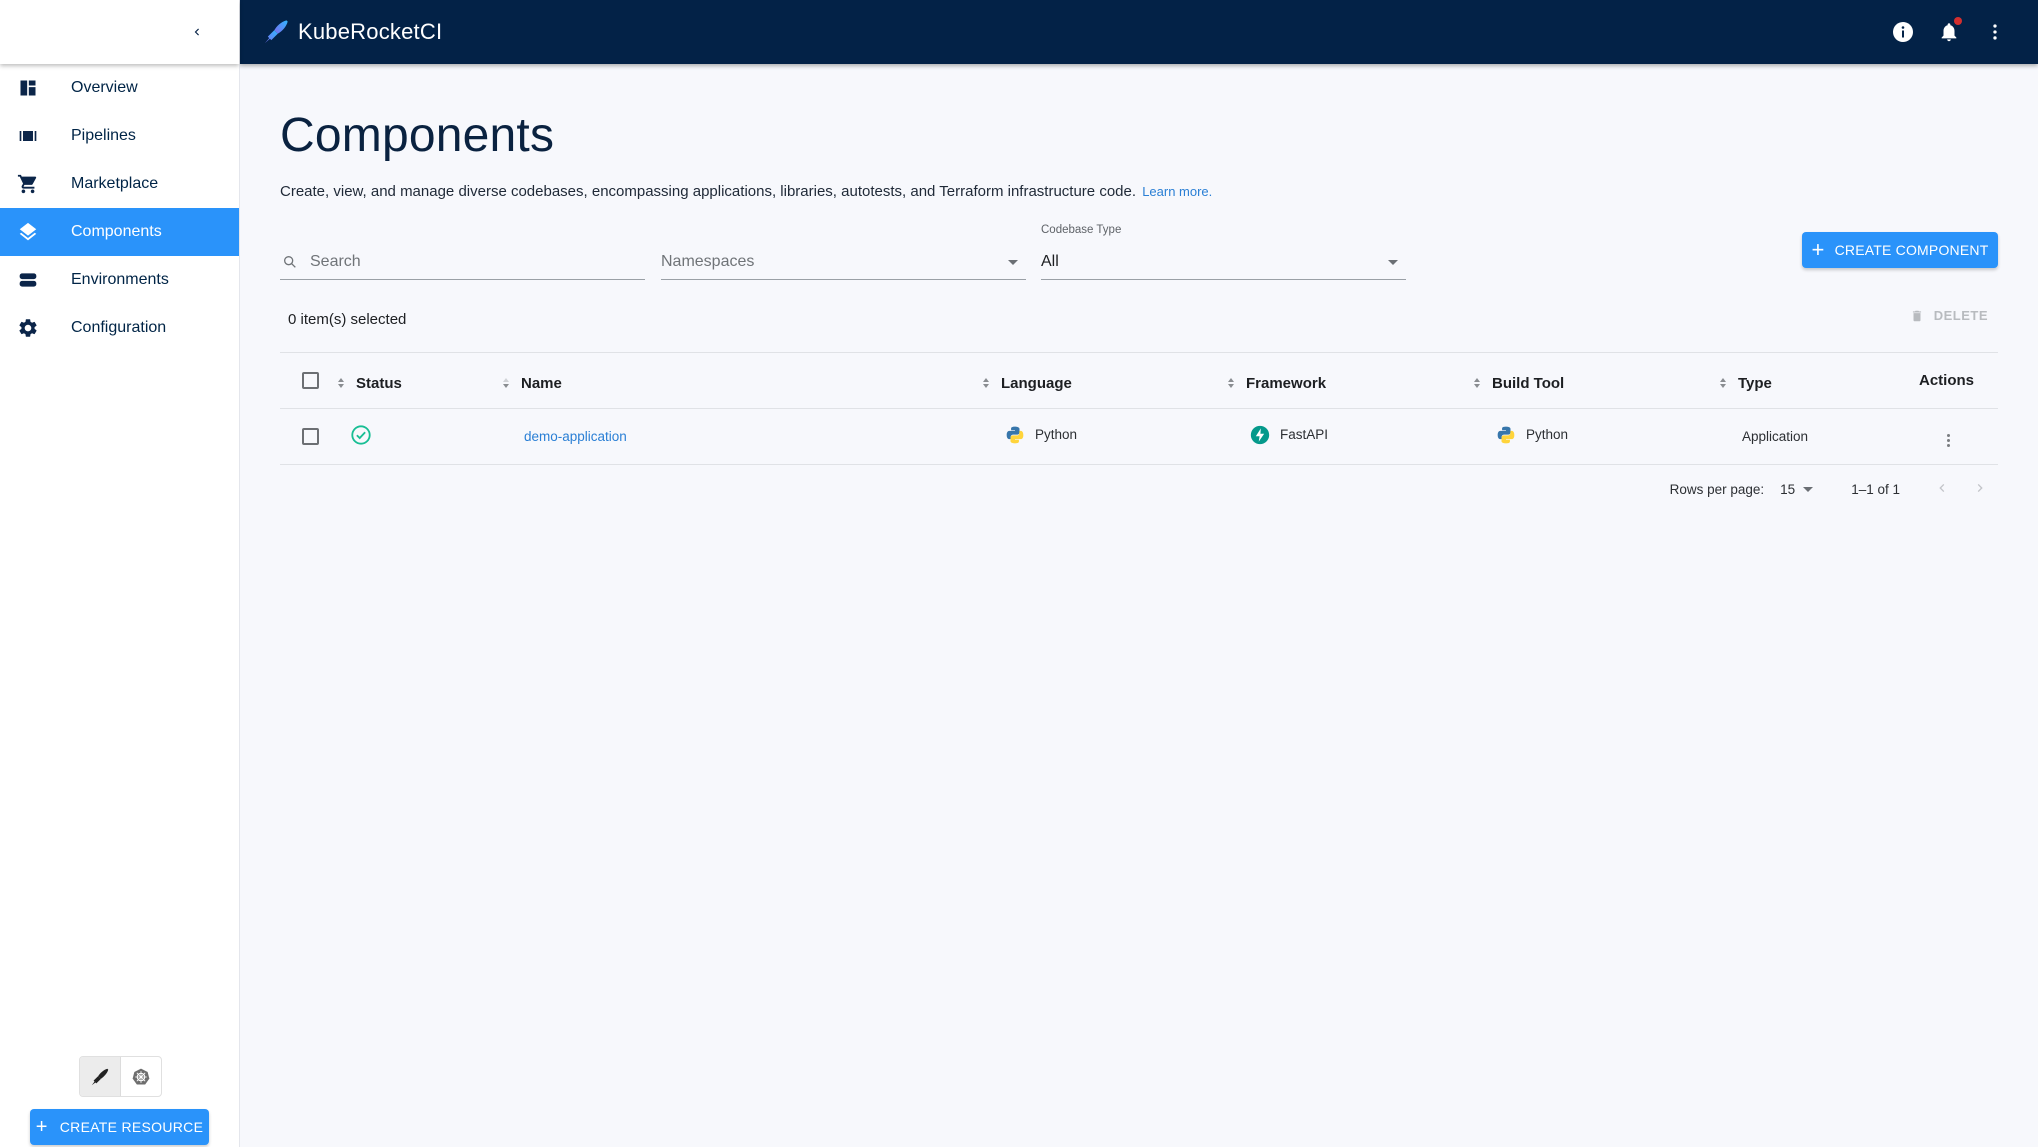  I want to click on selected-count: 0 item(s) selected, so click(347, 320).